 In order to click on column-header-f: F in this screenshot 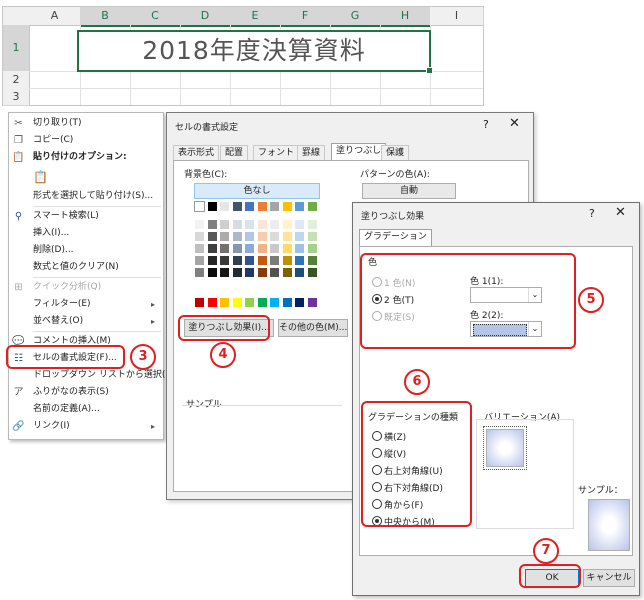, I will do `click(305, 17)`.